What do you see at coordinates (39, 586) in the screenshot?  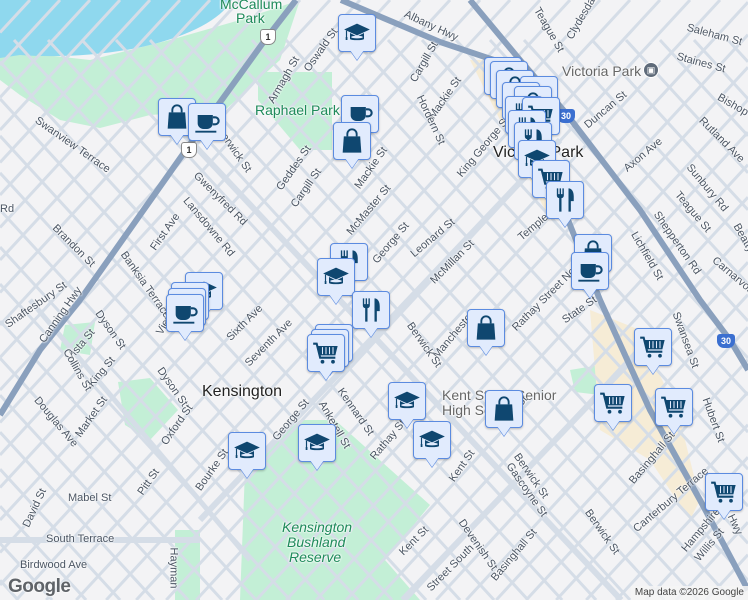 I see `google-logo: Google` at bounding box center [39, 586].